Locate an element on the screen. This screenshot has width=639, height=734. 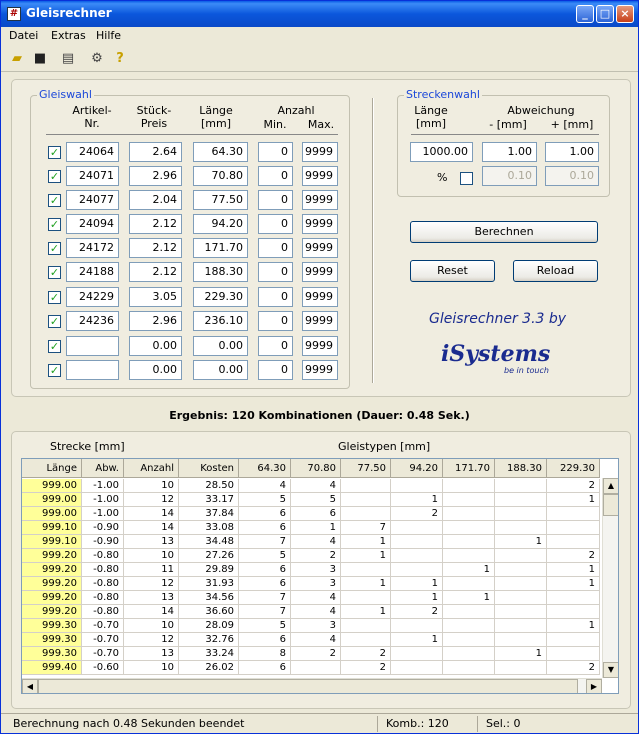
laenge-input: 236.10 is located at coordinates (220, 321).